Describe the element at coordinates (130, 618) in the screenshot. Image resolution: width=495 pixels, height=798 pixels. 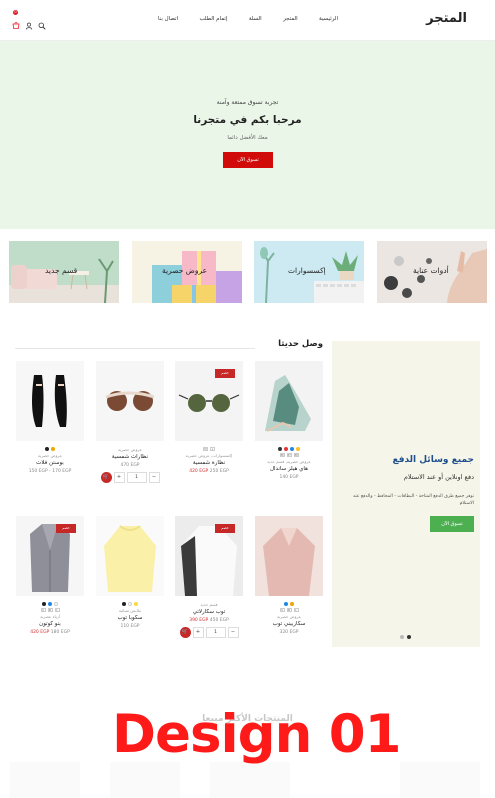
I see `product-name: سكوبا توب` at that location.